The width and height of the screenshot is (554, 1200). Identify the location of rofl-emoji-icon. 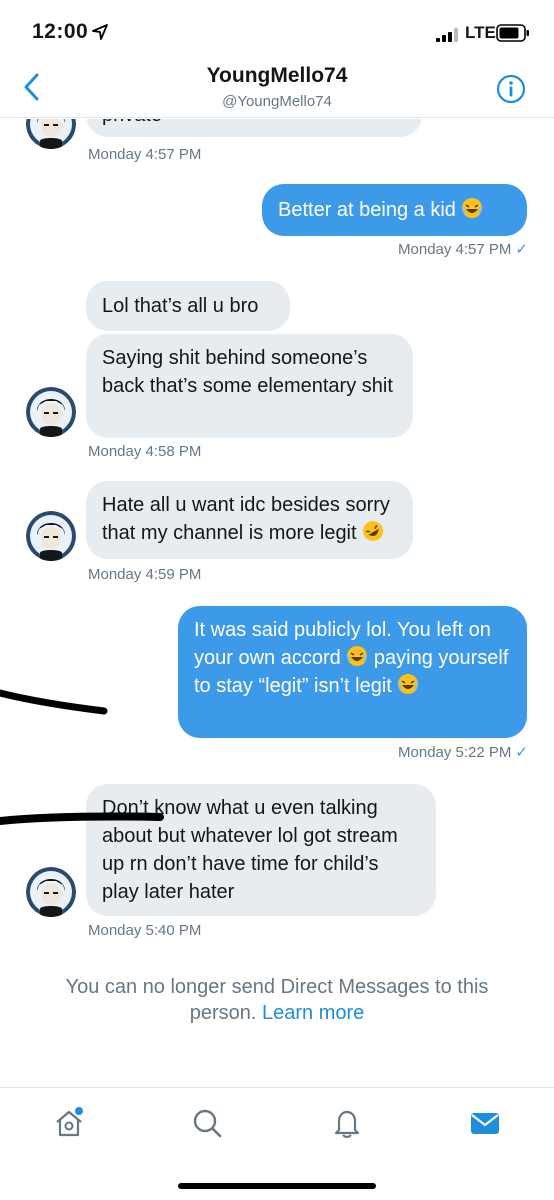
(373, 531).